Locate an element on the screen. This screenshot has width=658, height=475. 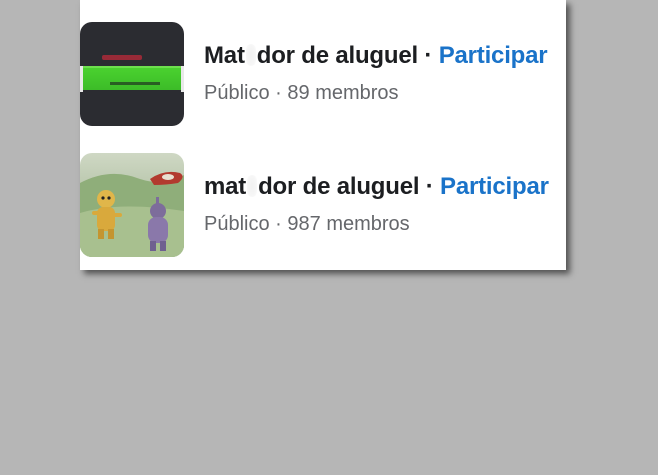
group-title: mat dor de aluguel · Participar is located at coordinates (376, 187).